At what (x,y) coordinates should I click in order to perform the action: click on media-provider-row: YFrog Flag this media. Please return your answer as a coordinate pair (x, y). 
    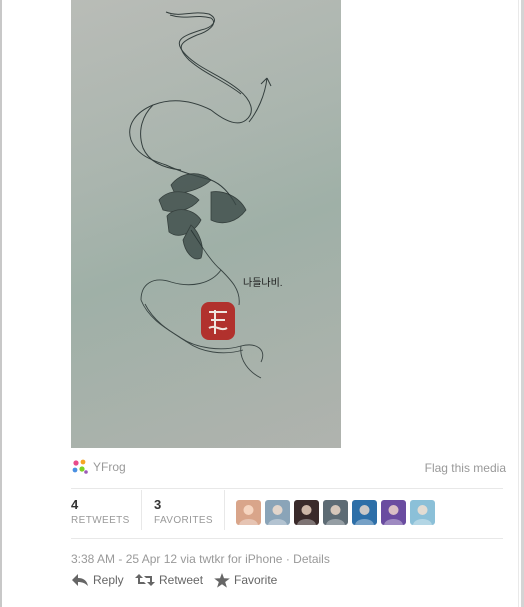
    Looking at the image, I should click on (291, 467).